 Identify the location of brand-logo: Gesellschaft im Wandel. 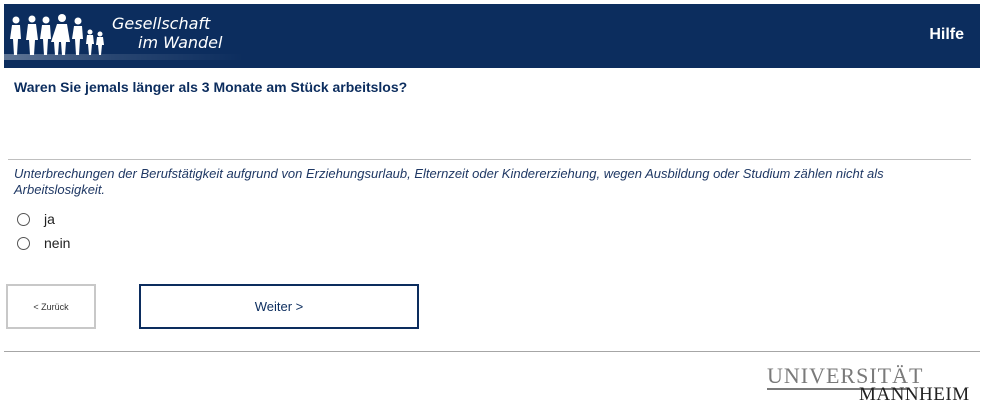
(124, 36).